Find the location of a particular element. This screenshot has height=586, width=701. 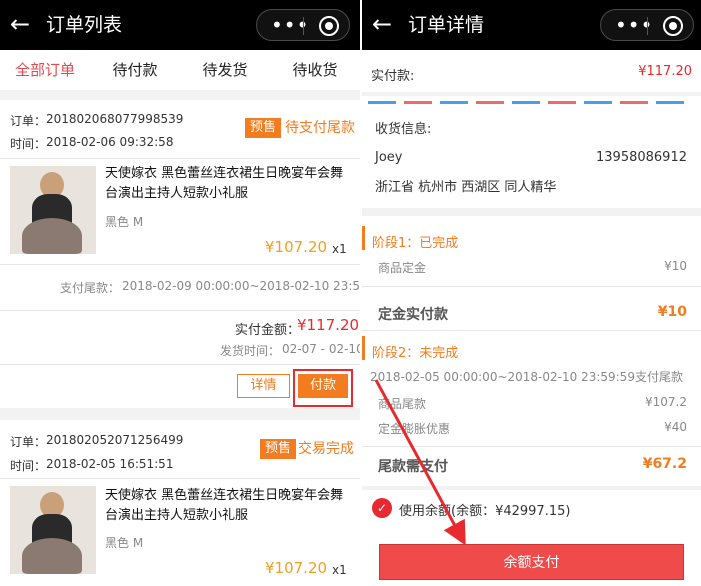

tab-pending-payment: 待付款 is located at coordinates (135, 70).